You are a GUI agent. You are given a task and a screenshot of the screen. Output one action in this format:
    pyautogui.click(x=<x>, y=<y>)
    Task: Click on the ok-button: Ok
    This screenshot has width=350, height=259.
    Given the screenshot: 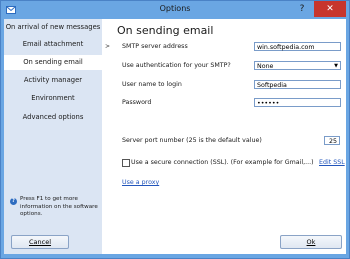 What is the action you would take?
    pyautogui.click(x=311, y=242)
    